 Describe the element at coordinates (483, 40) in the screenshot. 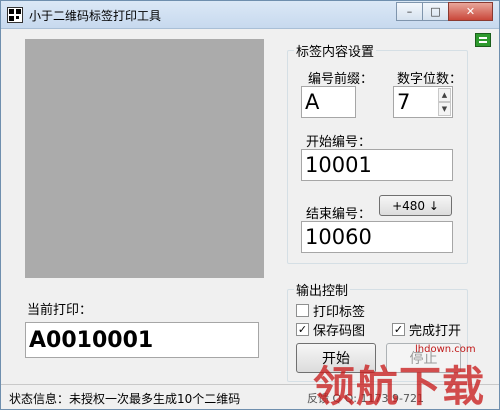

I see `green-menu-icon` at that location.